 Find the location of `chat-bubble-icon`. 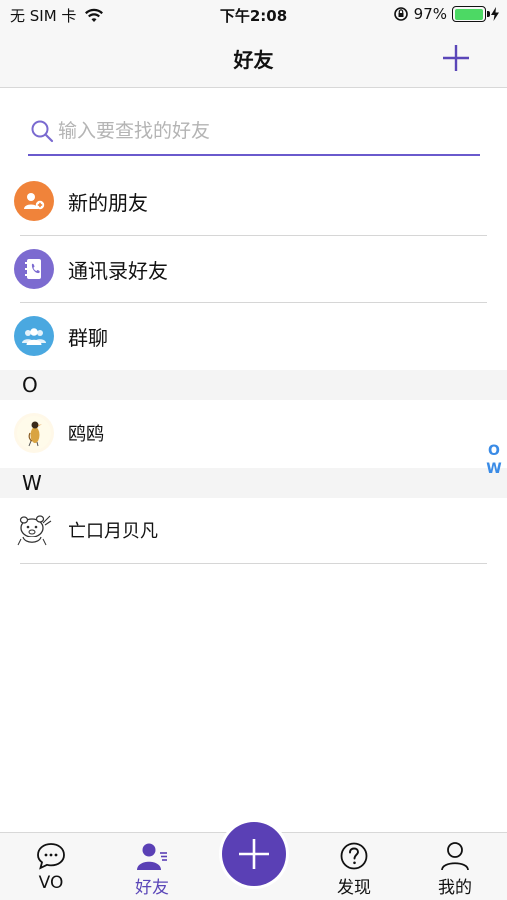

chat-bubble-icon is located at coordinates (51, 856).